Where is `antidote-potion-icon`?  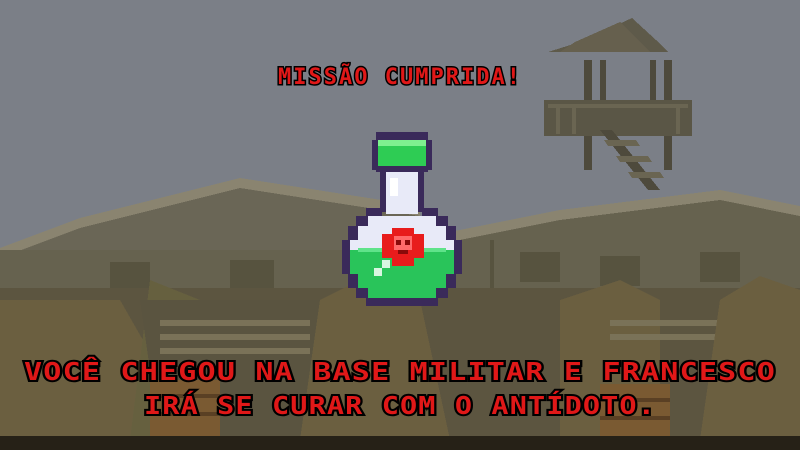
antidote-potion-icon is located at coordinates (402, 219).